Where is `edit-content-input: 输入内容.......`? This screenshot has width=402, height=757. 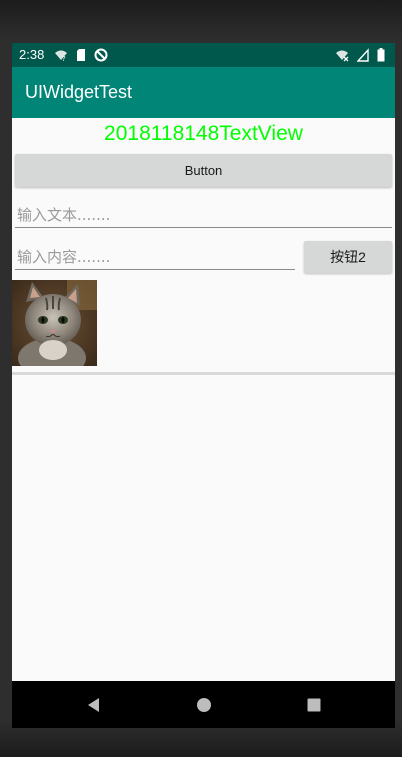 edit-content-input: 输入内容....... is located at coordinates (155, 254).